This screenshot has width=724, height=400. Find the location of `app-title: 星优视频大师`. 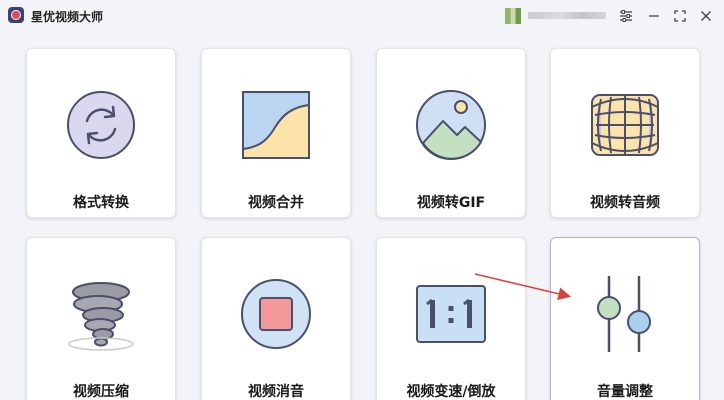

app-title: 星优视频大师 is located at coordinates (67, 17).